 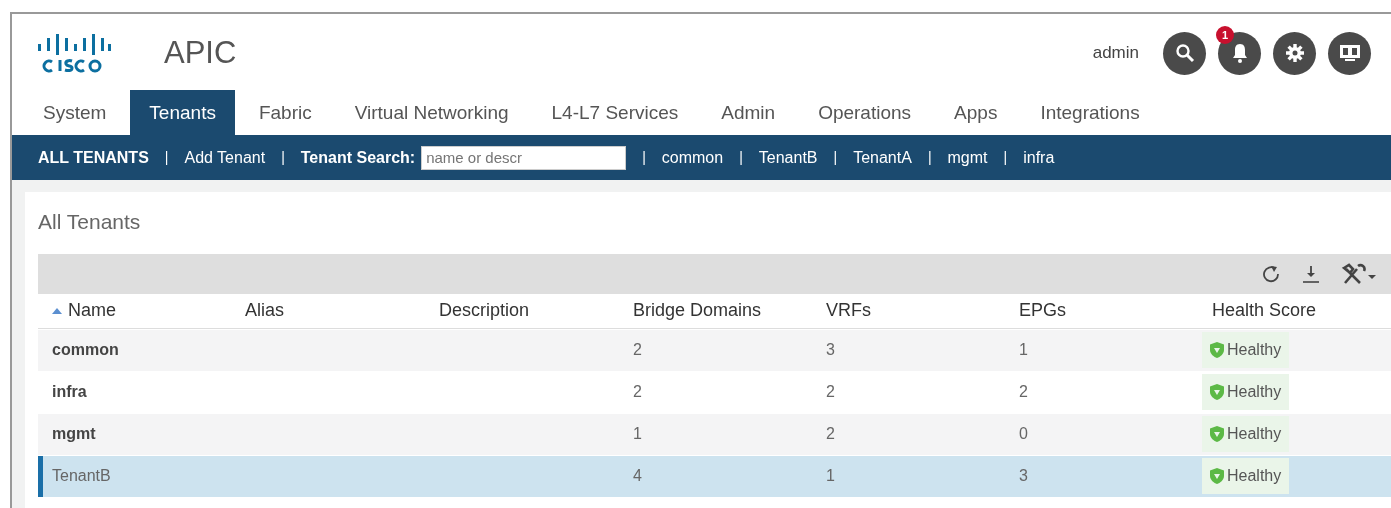 I want to click on monitor-icon, so click(x=1349, y=53).